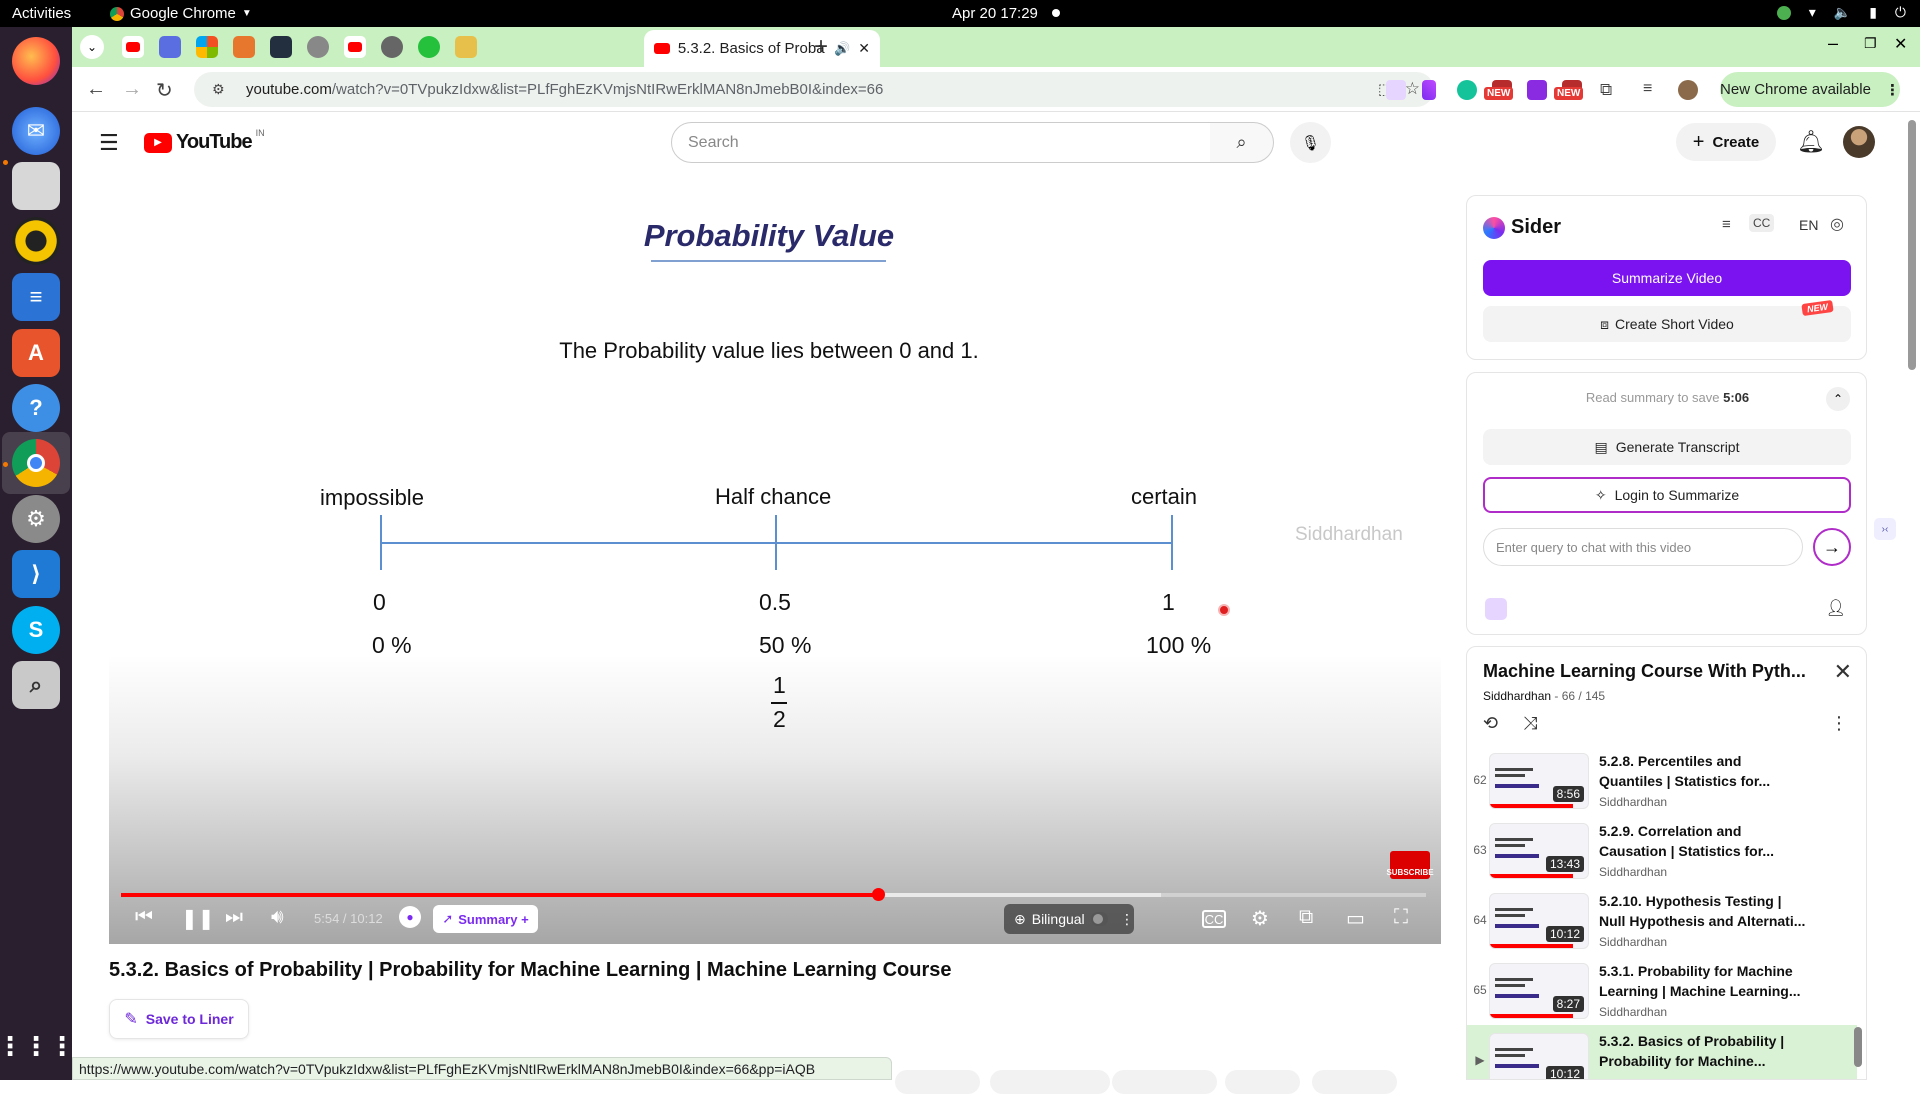  Describe the element at coordinates (1667, 278) in the screenshot. I see `summarize-video-button: Summarize Video` at that location.